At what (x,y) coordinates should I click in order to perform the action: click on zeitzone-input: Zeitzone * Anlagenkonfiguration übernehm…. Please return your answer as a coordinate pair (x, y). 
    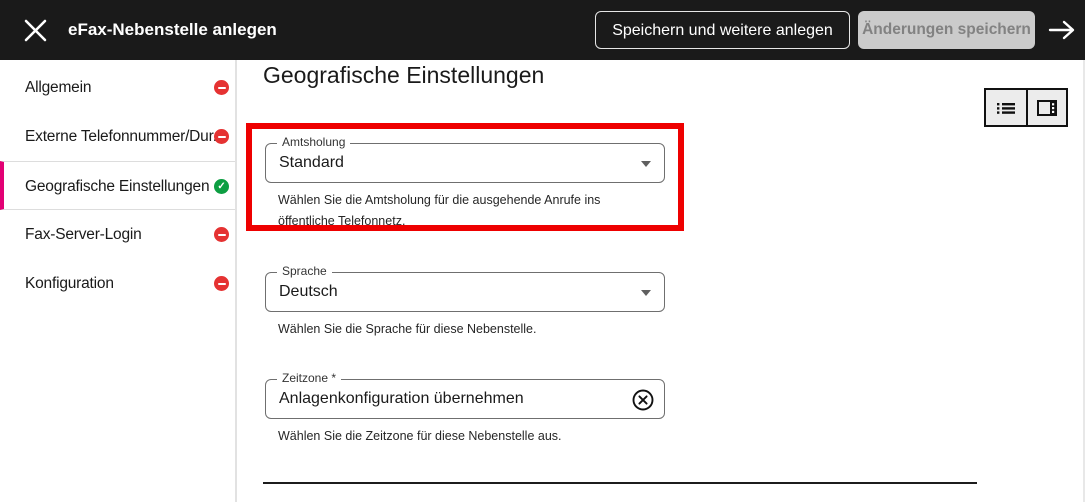
    Looking at the image, I should click on (465, 395).